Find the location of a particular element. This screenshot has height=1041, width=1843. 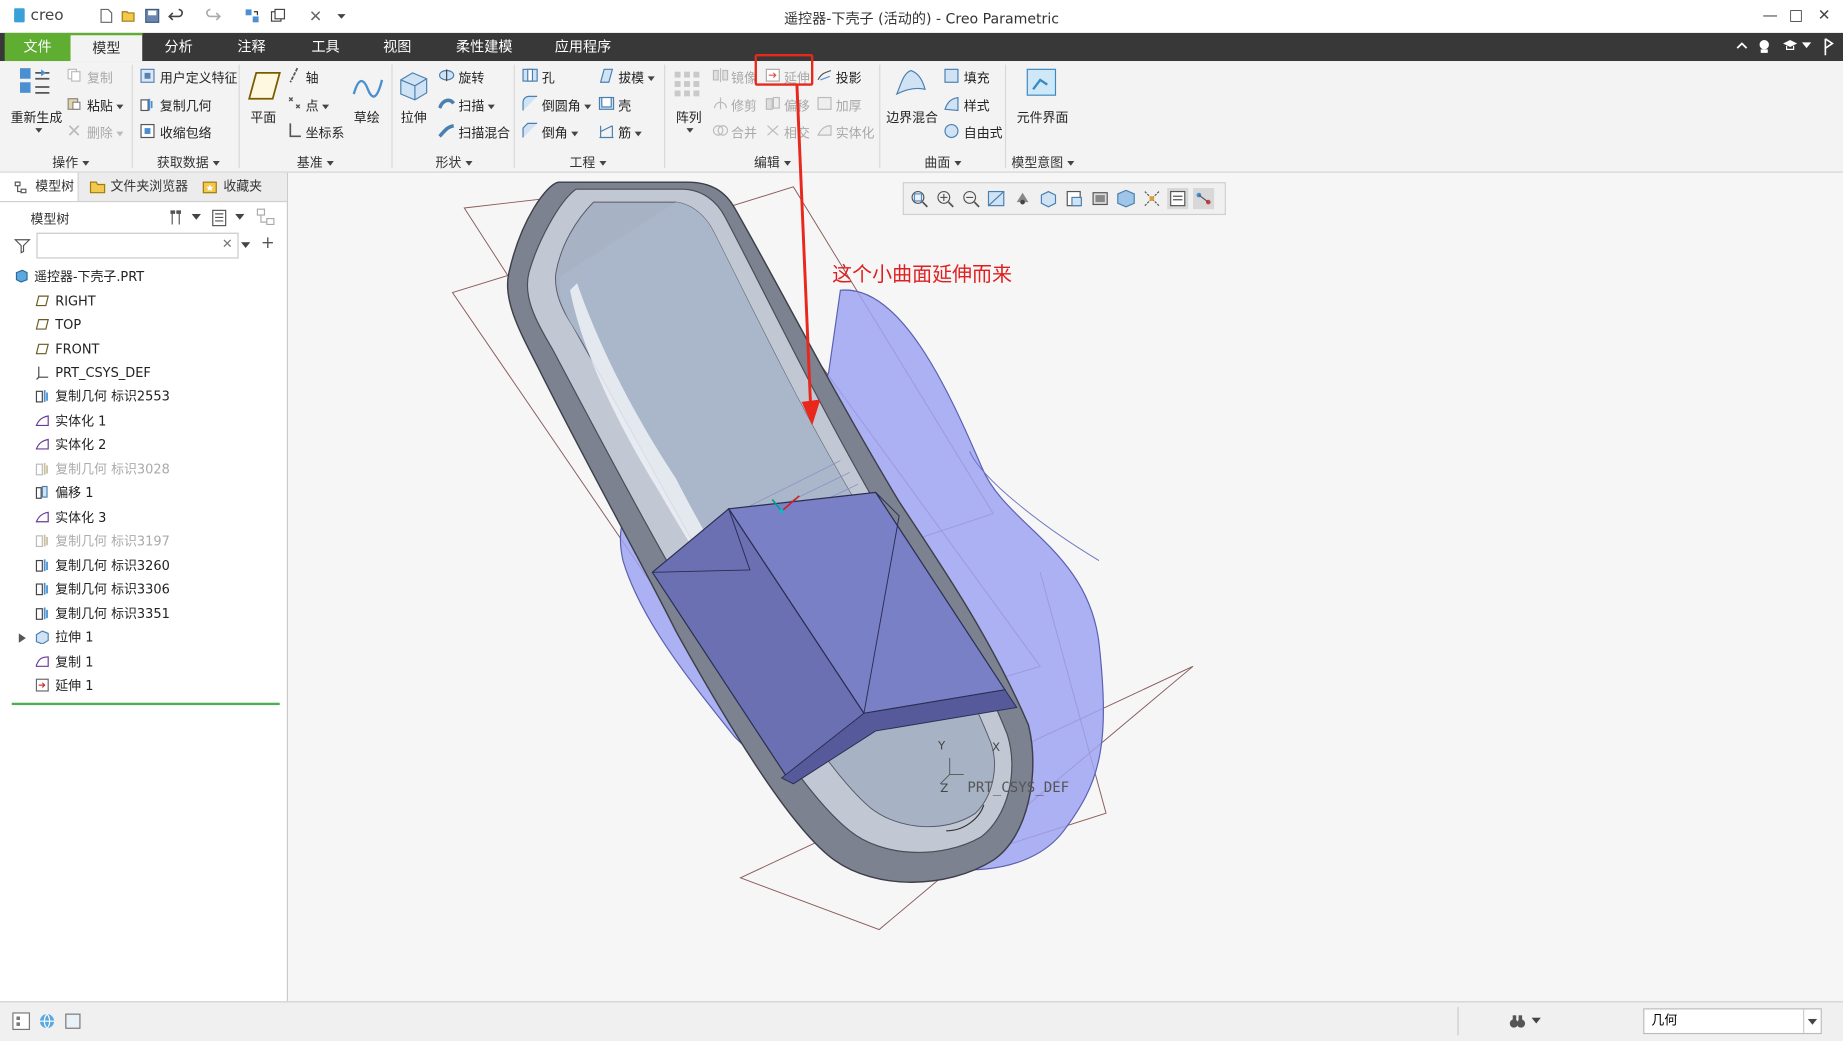

regenerate-dropdown-icon is located at coordinates (39, 130).